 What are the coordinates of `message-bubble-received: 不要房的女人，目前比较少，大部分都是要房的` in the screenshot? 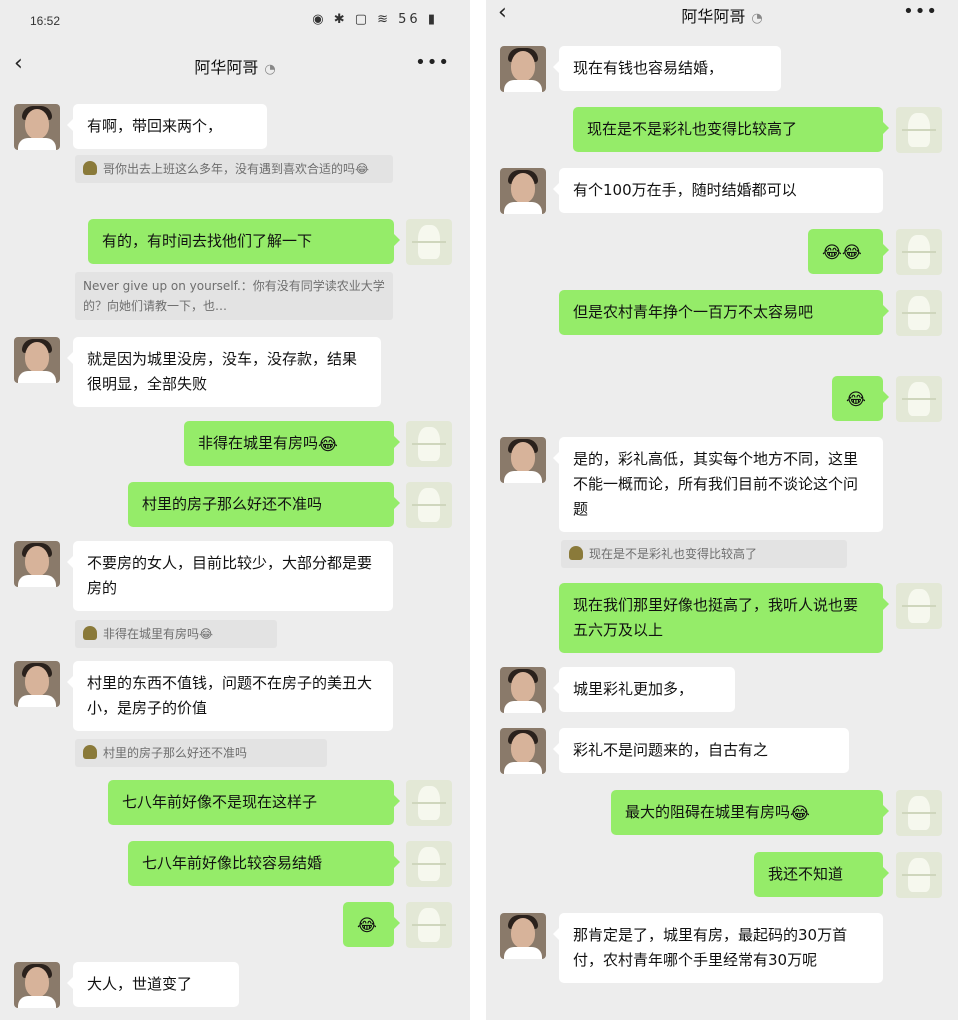 It's located at (230, 576).